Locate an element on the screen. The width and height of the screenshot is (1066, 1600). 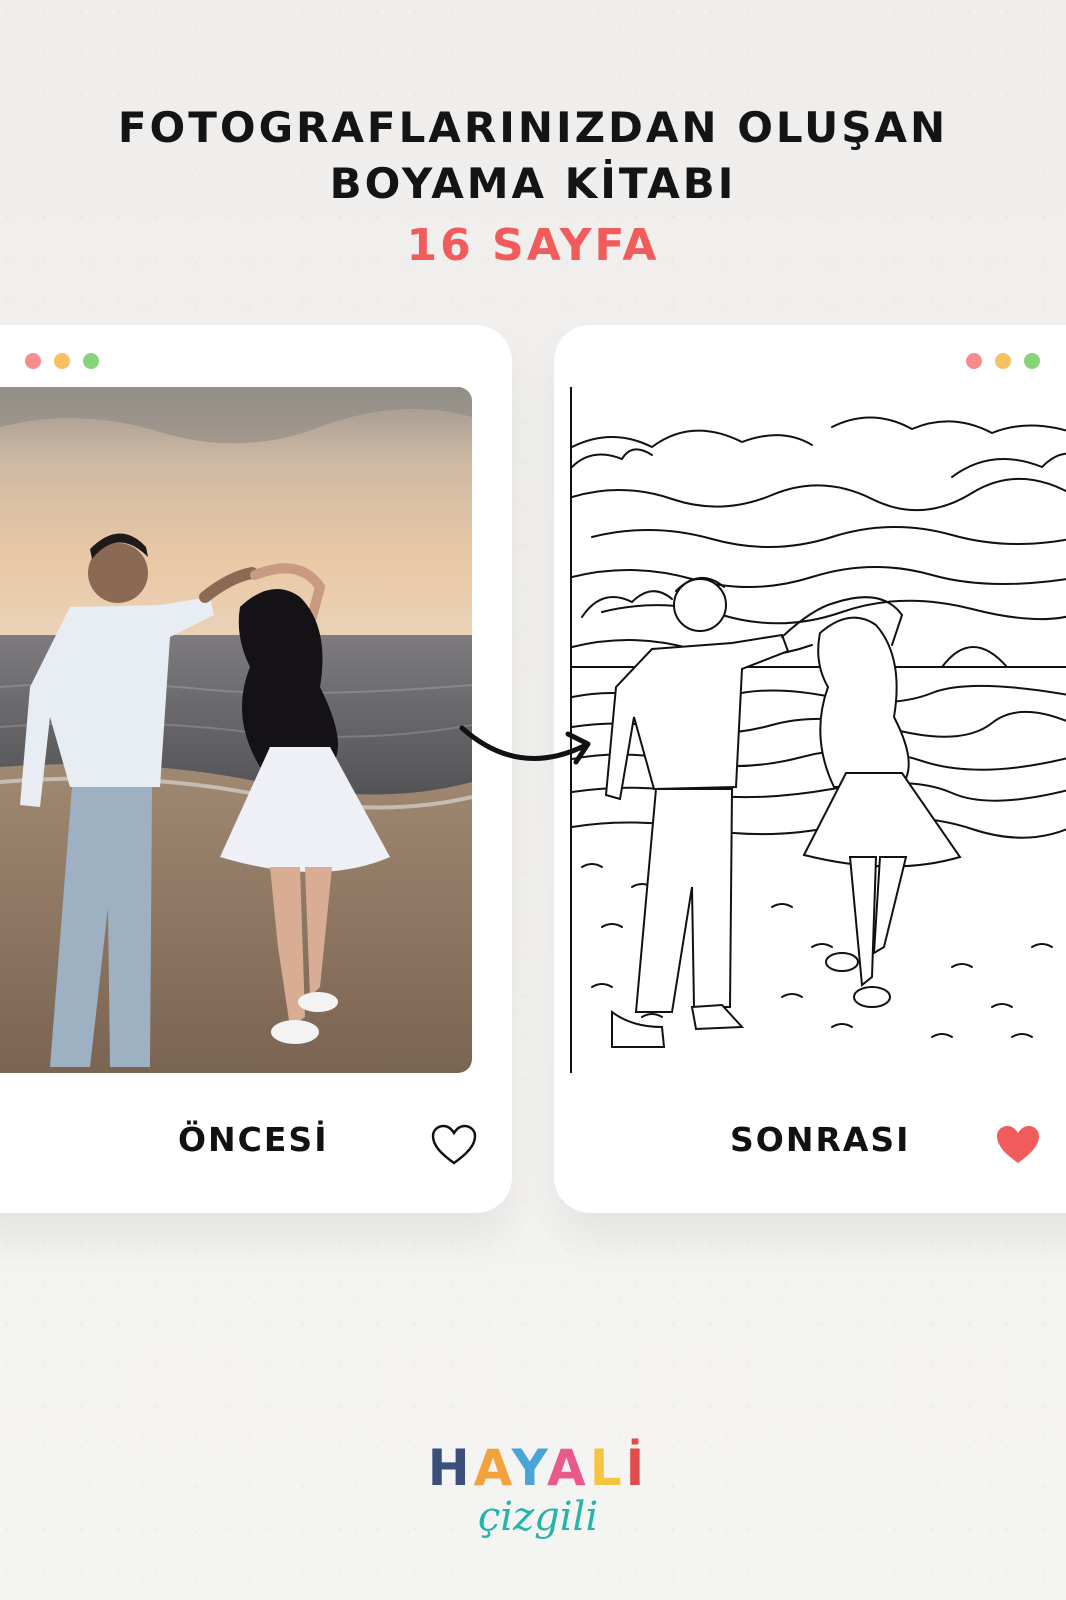
brand-word: HAYALİ is located at coordinates (538, 1468).